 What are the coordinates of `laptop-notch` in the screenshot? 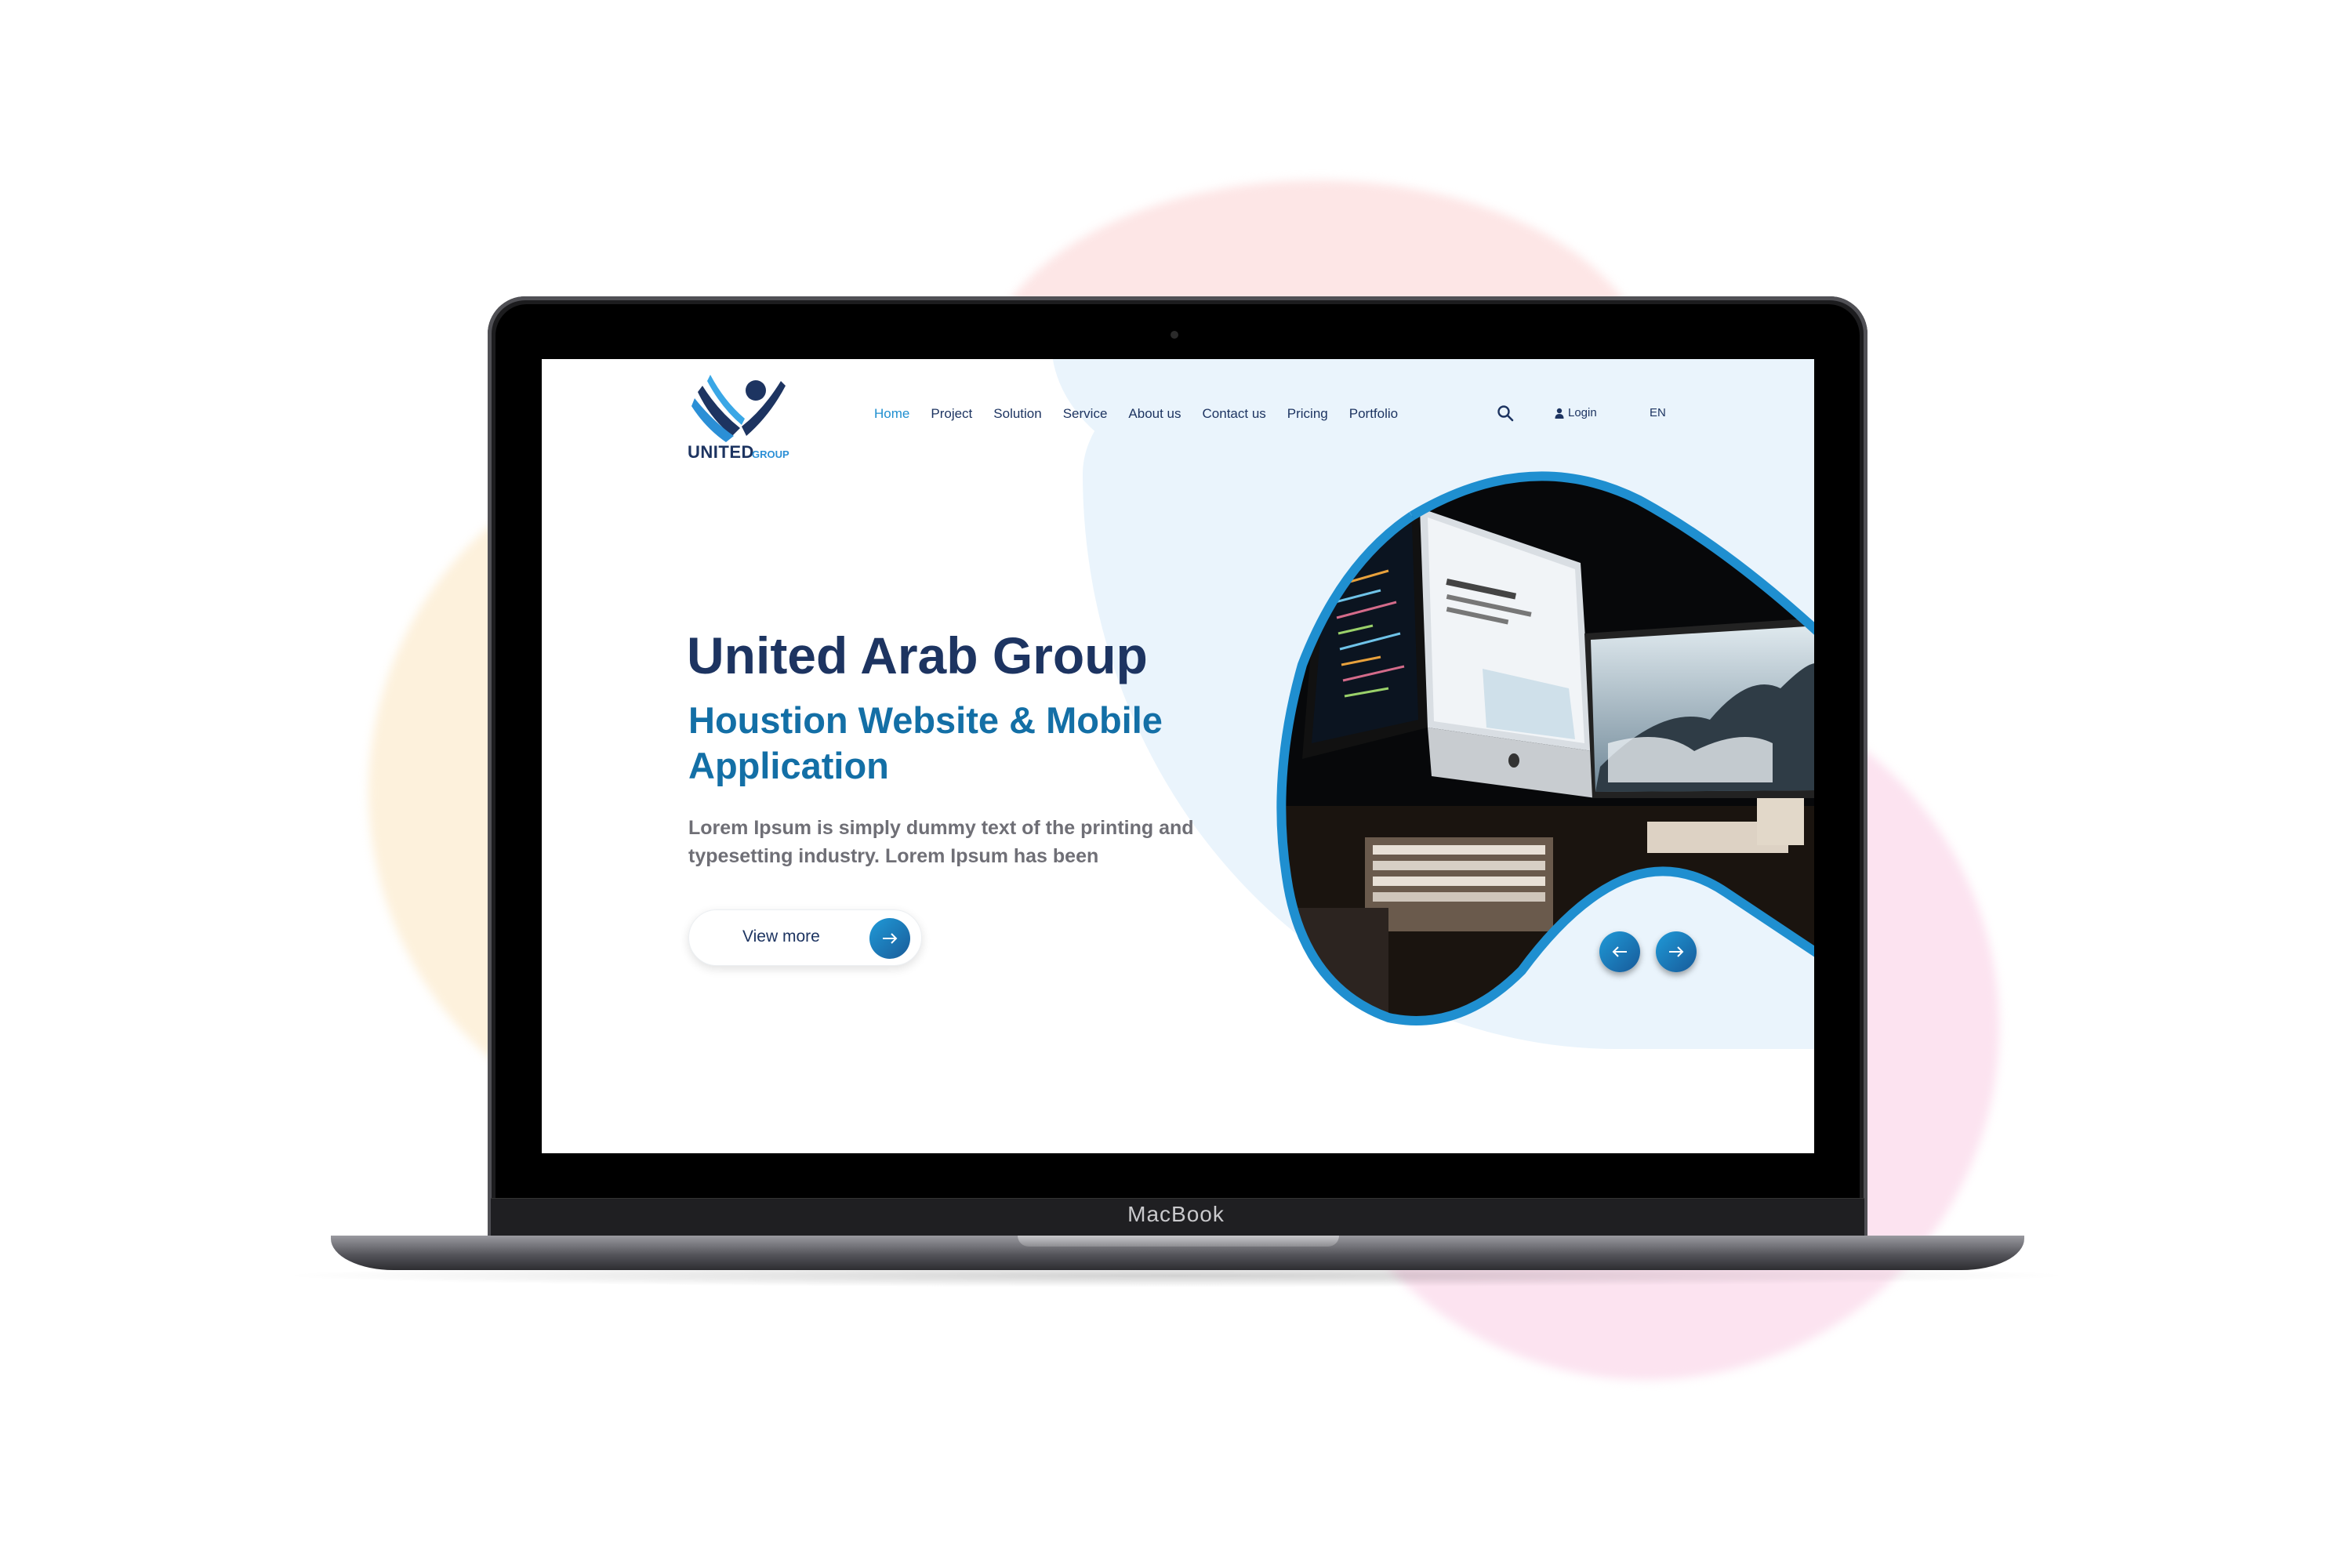 It's located at (1178, 1241).